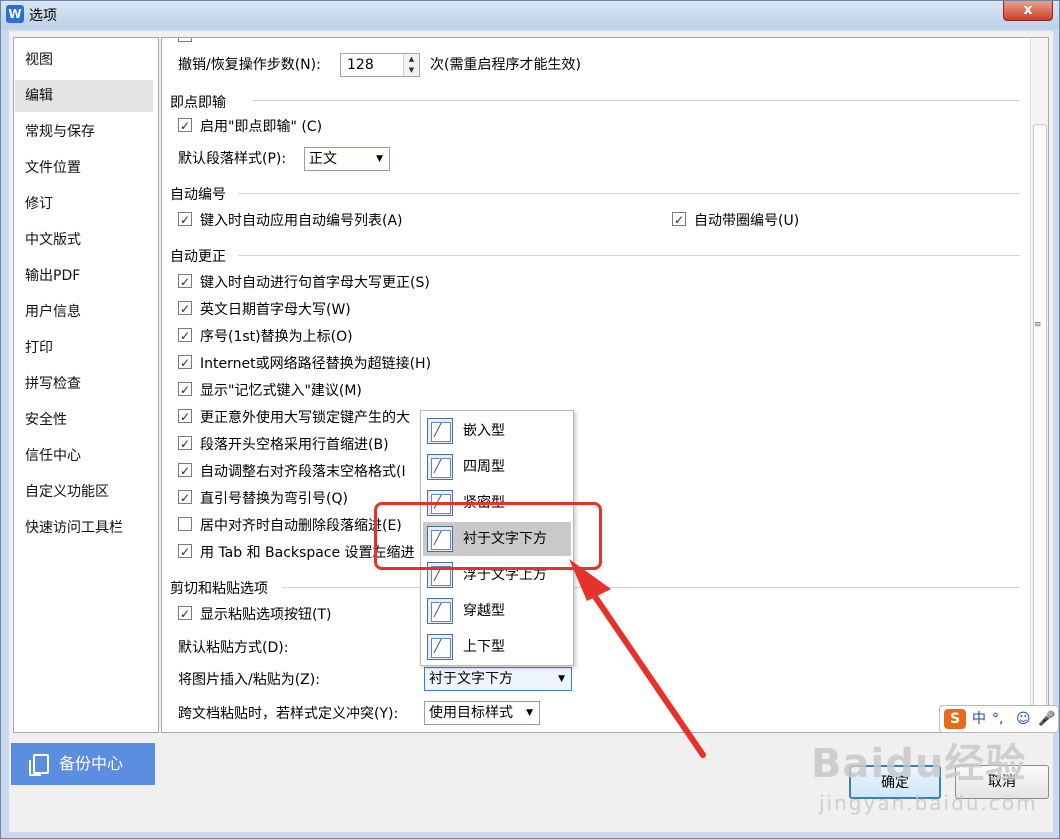 The height and width of the screenshot is (839, 1060). What do you see at coordinates (185, 614) in the screenshot?
I see `show-paste-button-checkbox` at bounding box center [185, 614].